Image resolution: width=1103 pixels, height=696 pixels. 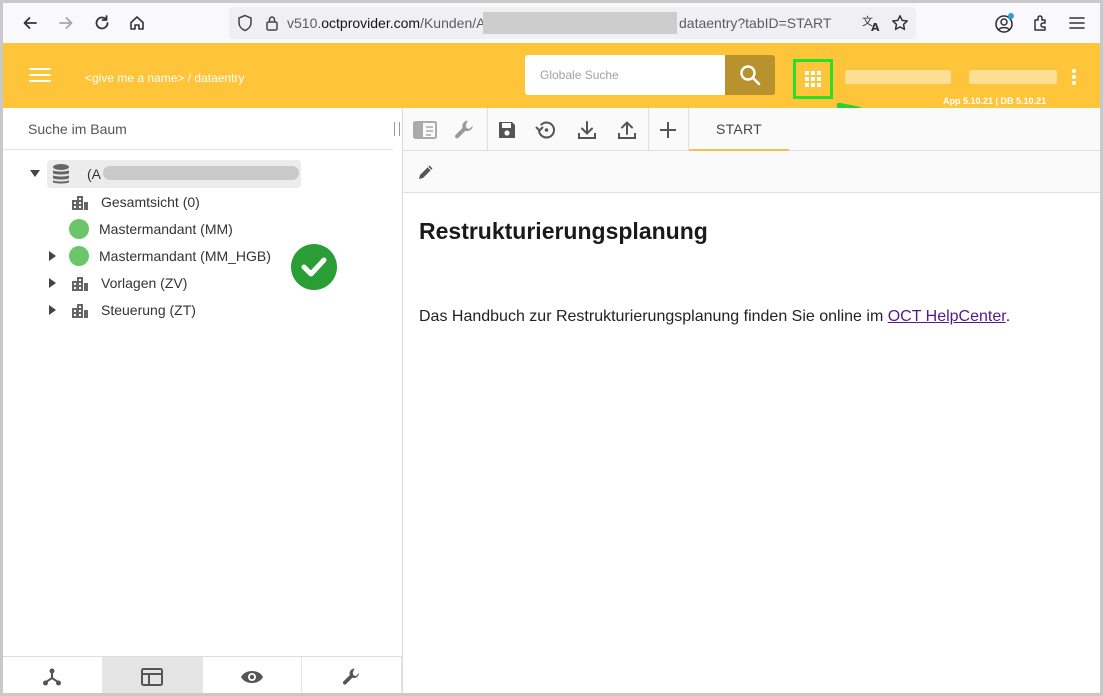 I want to click on checkmark-annotation-icon, so click(x=314, y=267).